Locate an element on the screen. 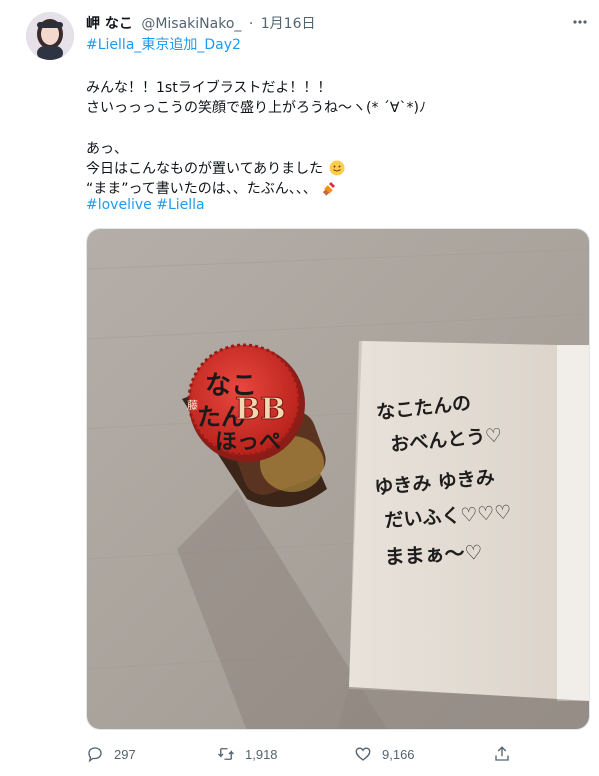 The image size is (599, 776). like-count: 9,166 is located at coordinates (398, 754).